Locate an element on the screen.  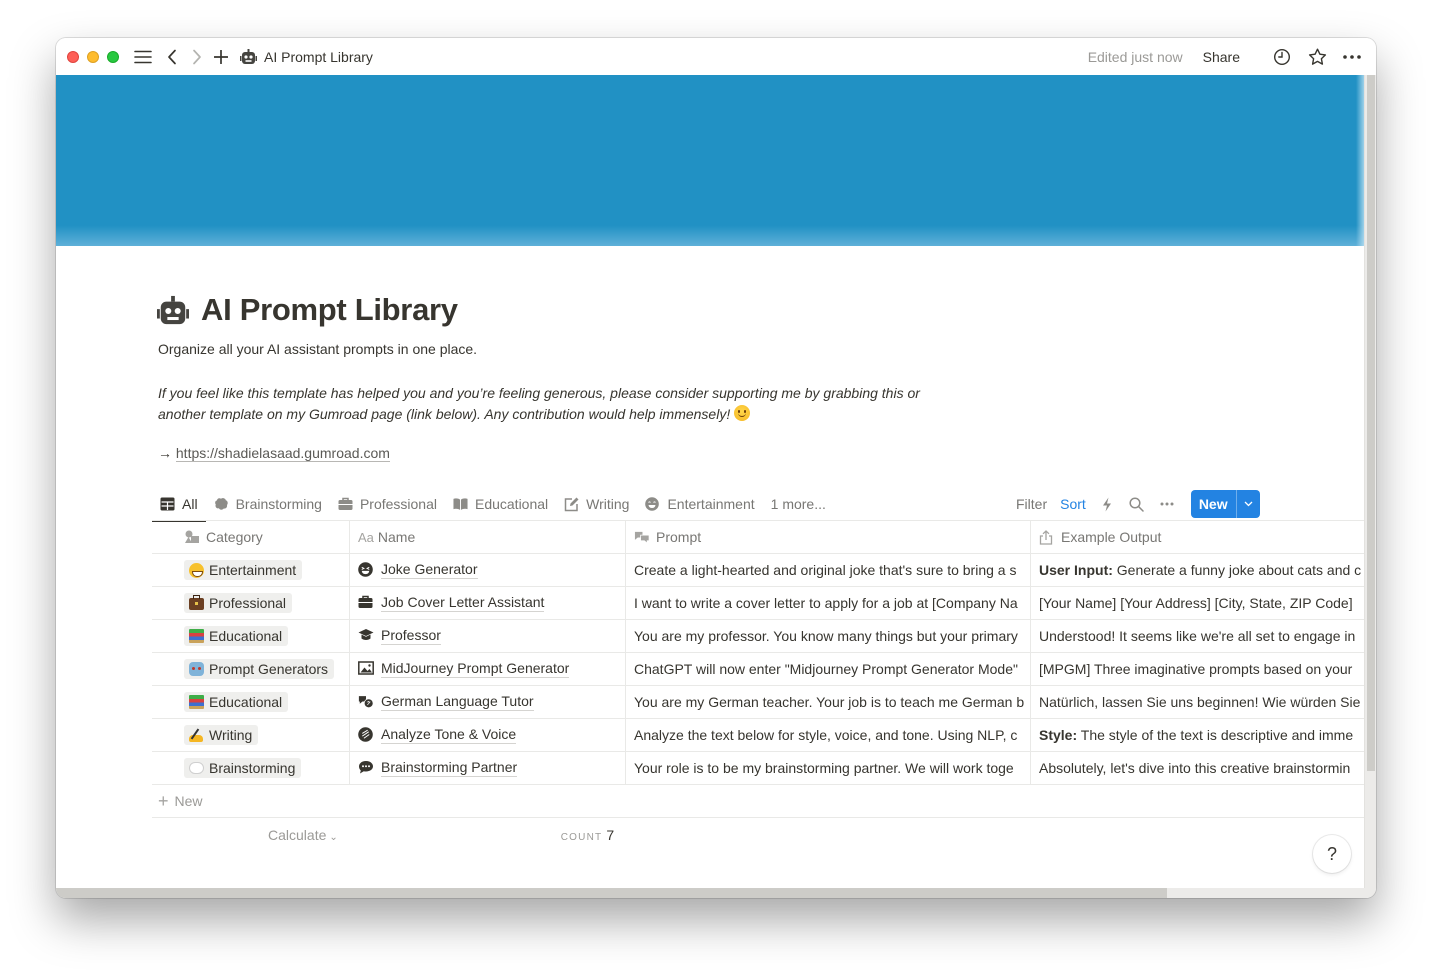
category-tag: Entertainment is located at coordinates (243, 570).